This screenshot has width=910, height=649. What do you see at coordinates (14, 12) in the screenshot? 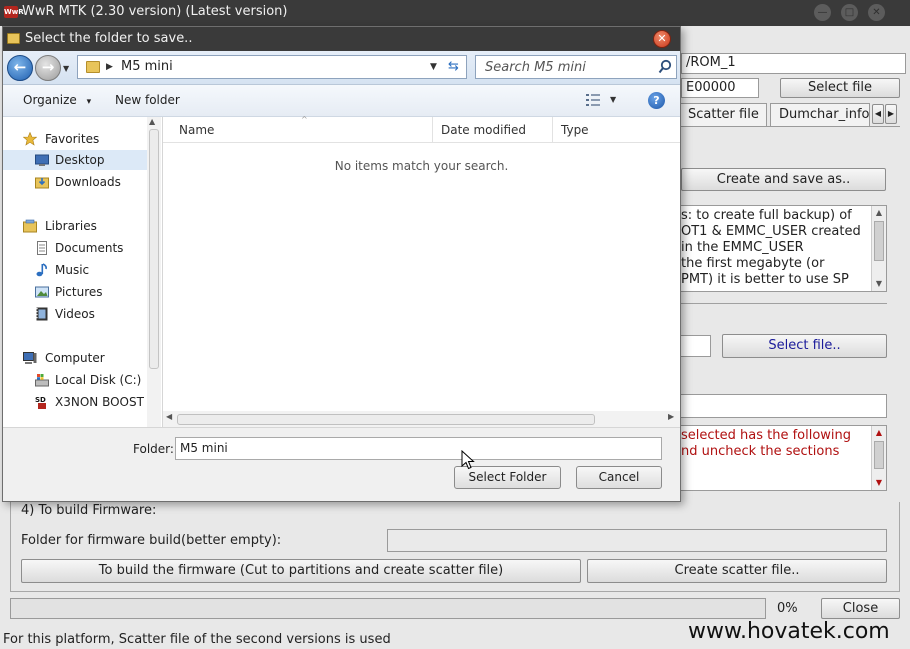
I see `app-logo: WwR` at bounding box center [14, 12].